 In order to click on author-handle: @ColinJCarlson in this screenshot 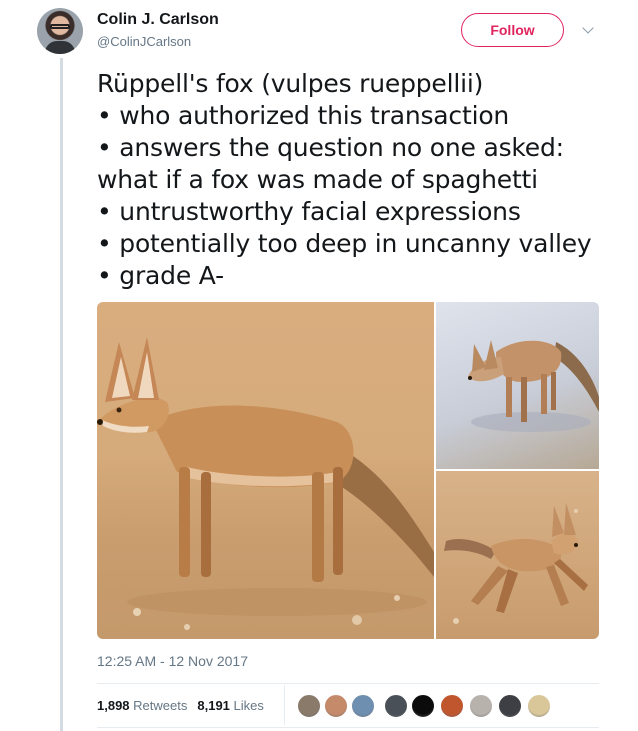, I will do `click(144, 41)`.